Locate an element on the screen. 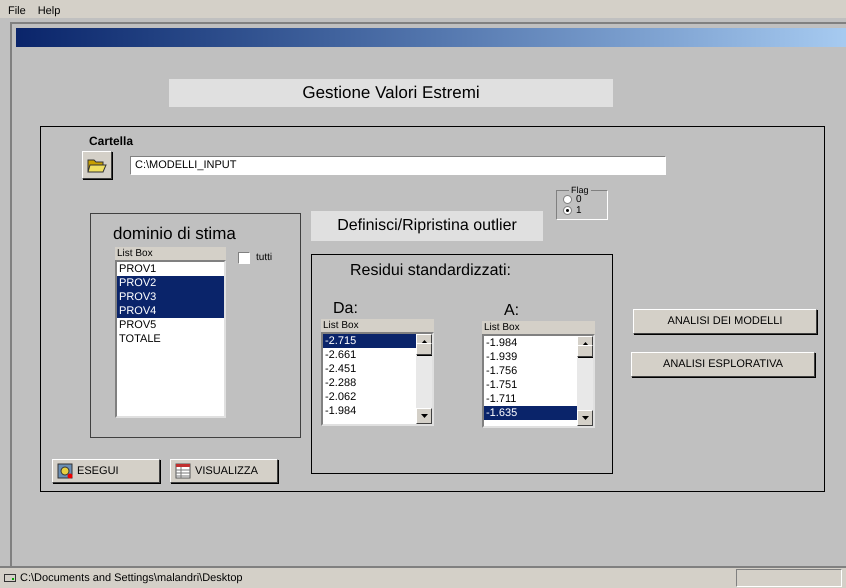 This screenshot has width=846, height=588. form-heading: Gestione Valori Estremi is located at coordinates (391, 93).